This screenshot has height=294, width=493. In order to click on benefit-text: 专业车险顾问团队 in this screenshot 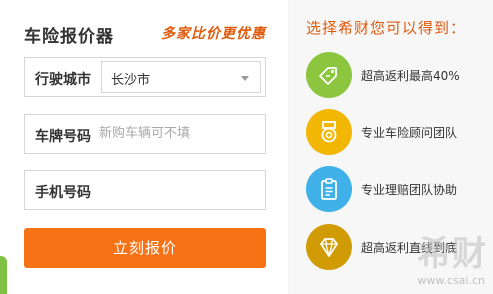, I will do `click(409, 133)`.